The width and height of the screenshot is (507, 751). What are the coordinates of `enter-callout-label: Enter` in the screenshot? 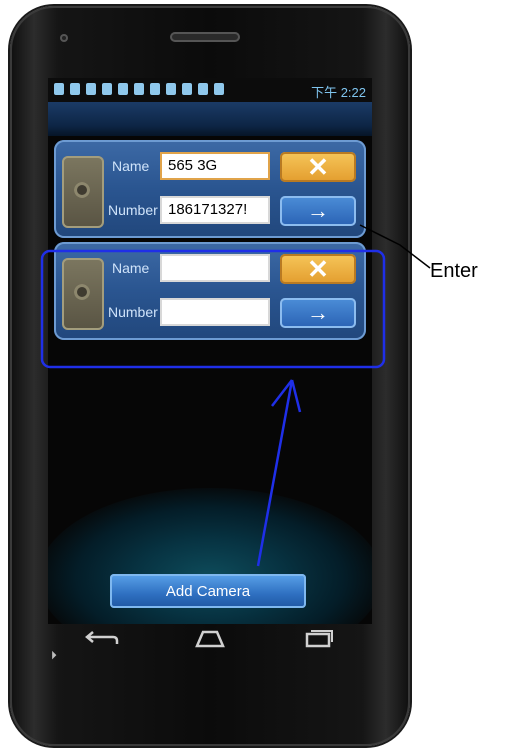 It's located at (454, 271).